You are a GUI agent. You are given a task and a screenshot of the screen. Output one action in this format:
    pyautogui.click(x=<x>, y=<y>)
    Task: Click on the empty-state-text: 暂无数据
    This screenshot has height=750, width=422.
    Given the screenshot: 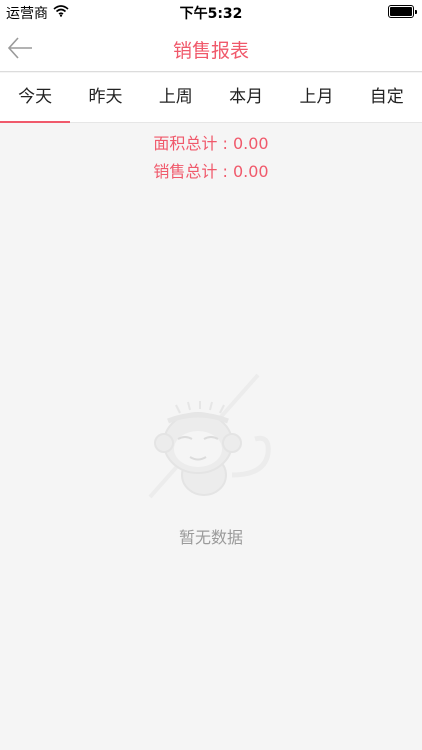 What is the action you would take?
    pyautogui.click(x=210, y=537)
    